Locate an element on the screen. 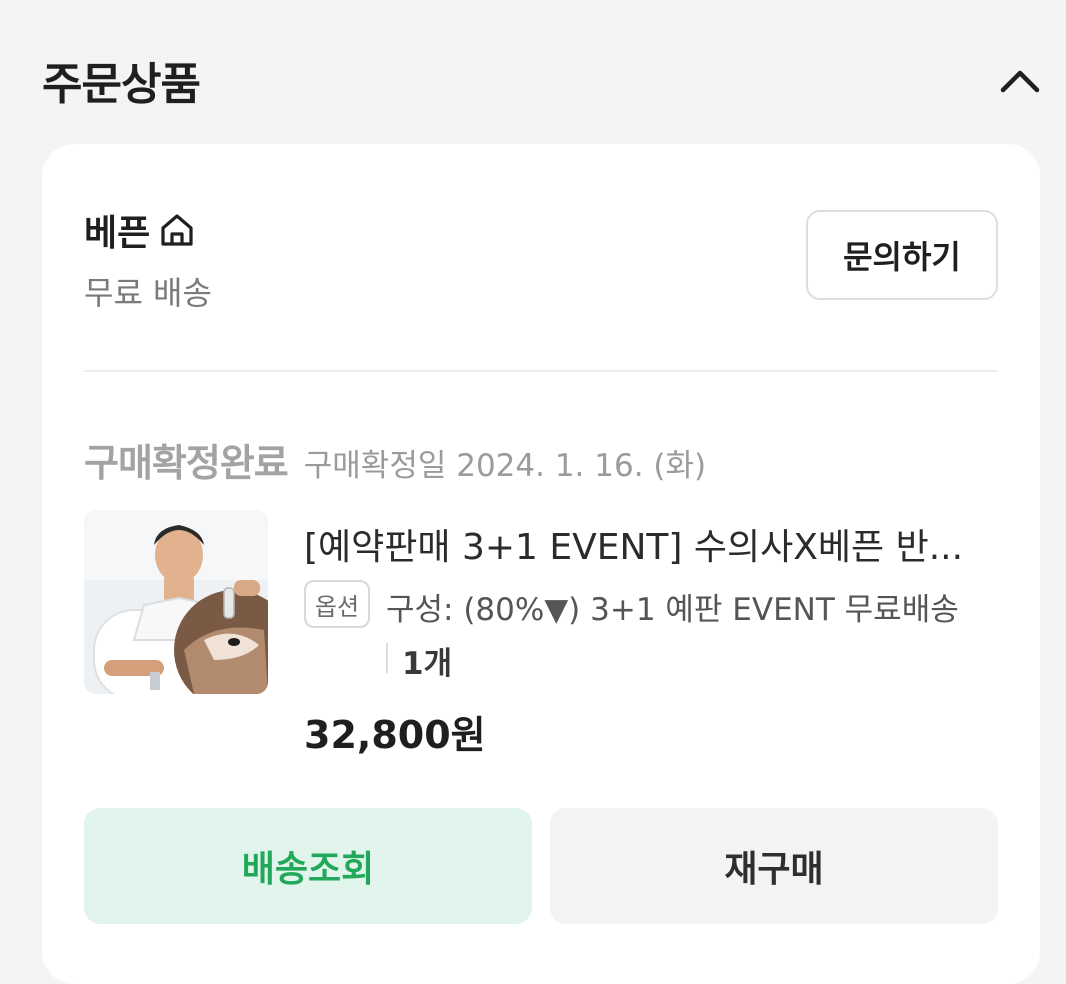 The height and width of the screenshot is (984, 1066). divider is located at coordinates (541, 371).